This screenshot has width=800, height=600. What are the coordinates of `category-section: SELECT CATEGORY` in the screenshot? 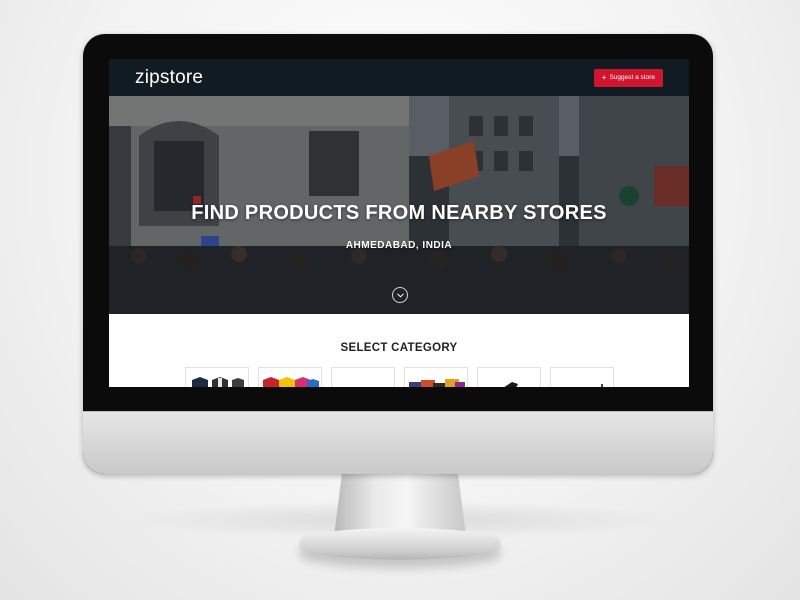 It's located at (399, 350).